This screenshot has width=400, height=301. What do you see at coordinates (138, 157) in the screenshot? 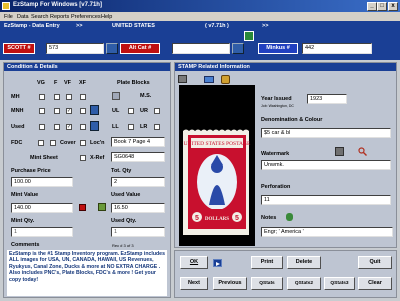
I see `xref-field: SG0648` at bounding box center [138, 157].